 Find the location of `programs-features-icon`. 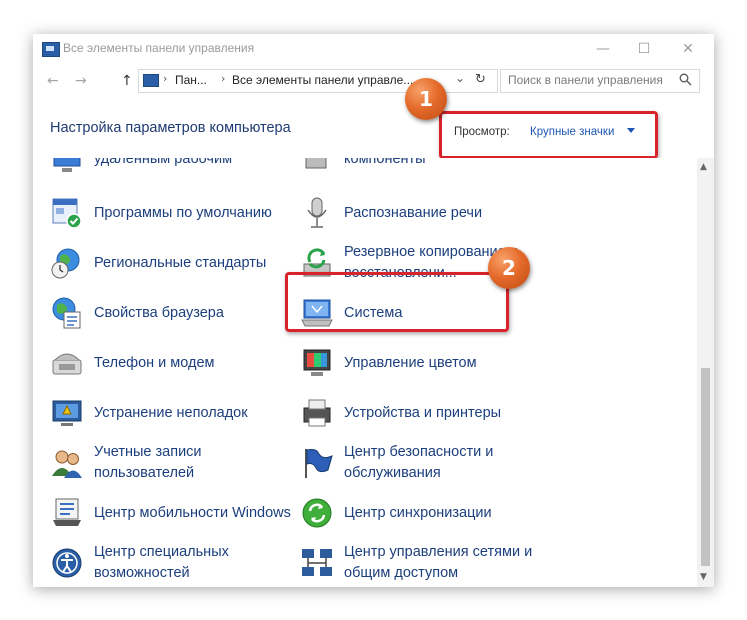

programs-features-icon is located at coordinates (316, 163).